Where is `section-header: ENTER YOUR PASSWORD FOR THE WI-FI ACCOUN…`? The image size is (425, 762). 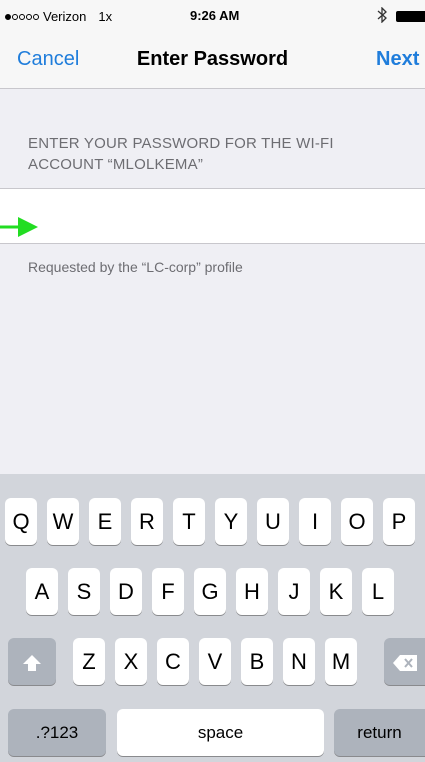 section-header: ENTER YOUR PASSWORD FOR THE WI-FI ACCOUN… is located at coordinates (218, 154).